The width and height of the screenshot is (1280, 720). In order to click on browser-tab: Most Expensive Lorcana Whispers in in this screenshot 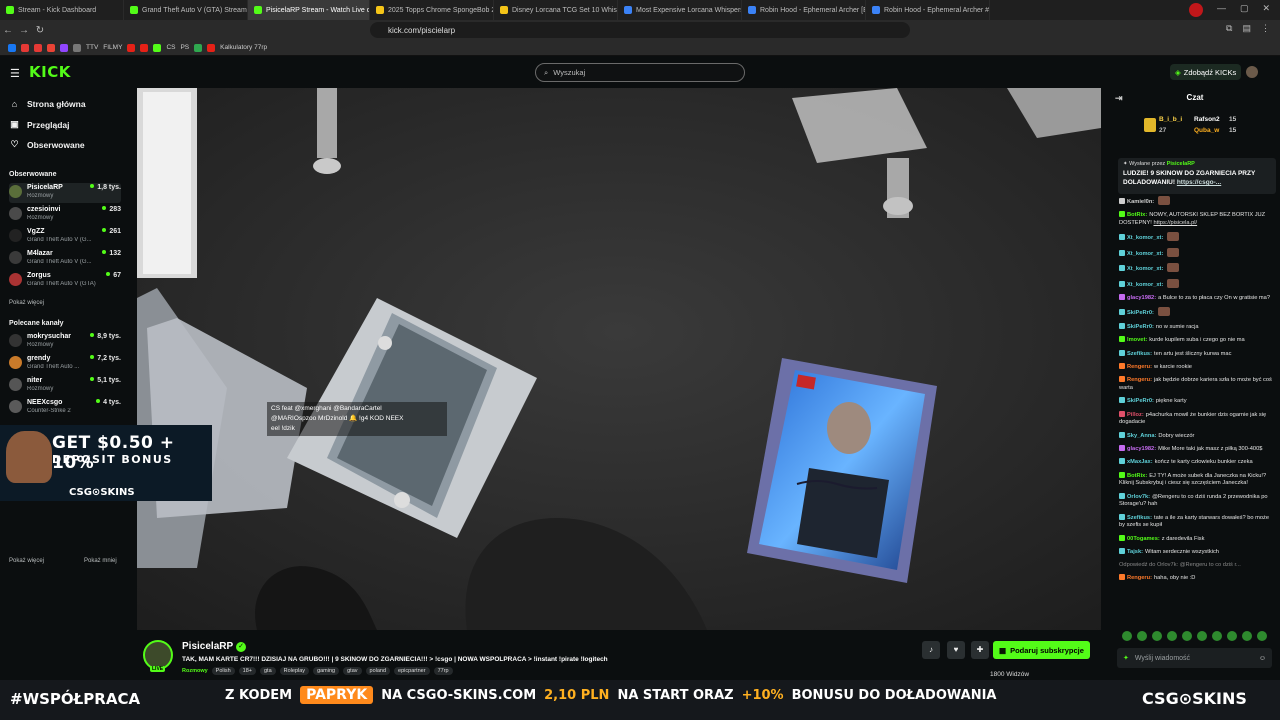, I will do `click(680, 10)`.